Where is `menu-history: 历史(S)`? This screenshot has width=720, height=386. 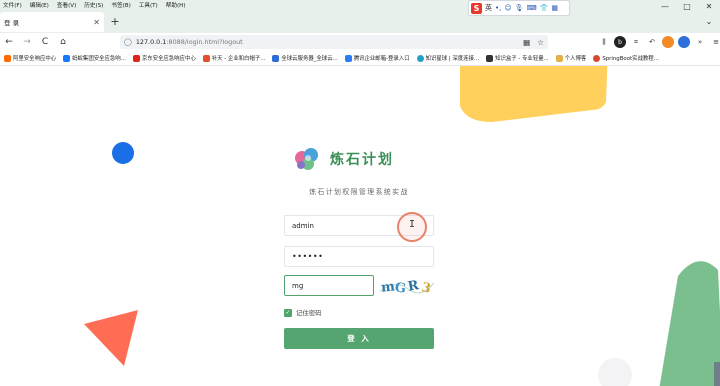
menu-history: 历史(S) is located at coordinates (93, 5).